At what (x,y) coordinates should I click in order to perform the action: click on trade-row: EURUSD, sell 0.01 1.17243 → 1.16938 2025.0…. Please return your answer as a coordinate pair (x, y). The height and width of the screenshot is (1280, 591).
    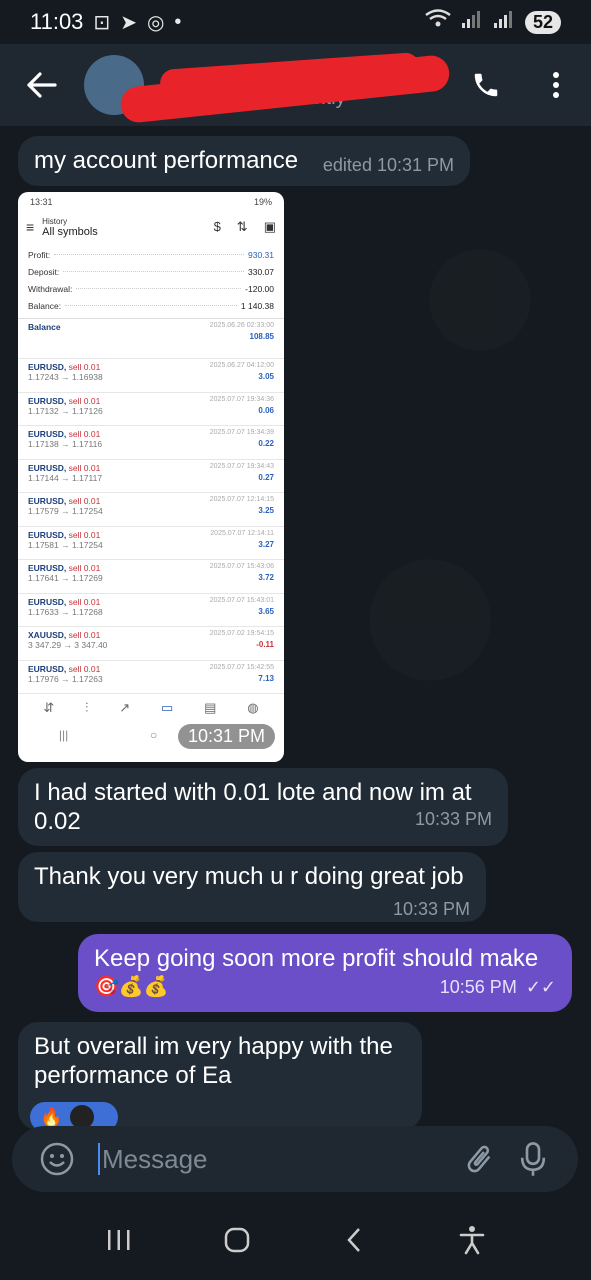
    Looking at the image, I should click on (151, 376).